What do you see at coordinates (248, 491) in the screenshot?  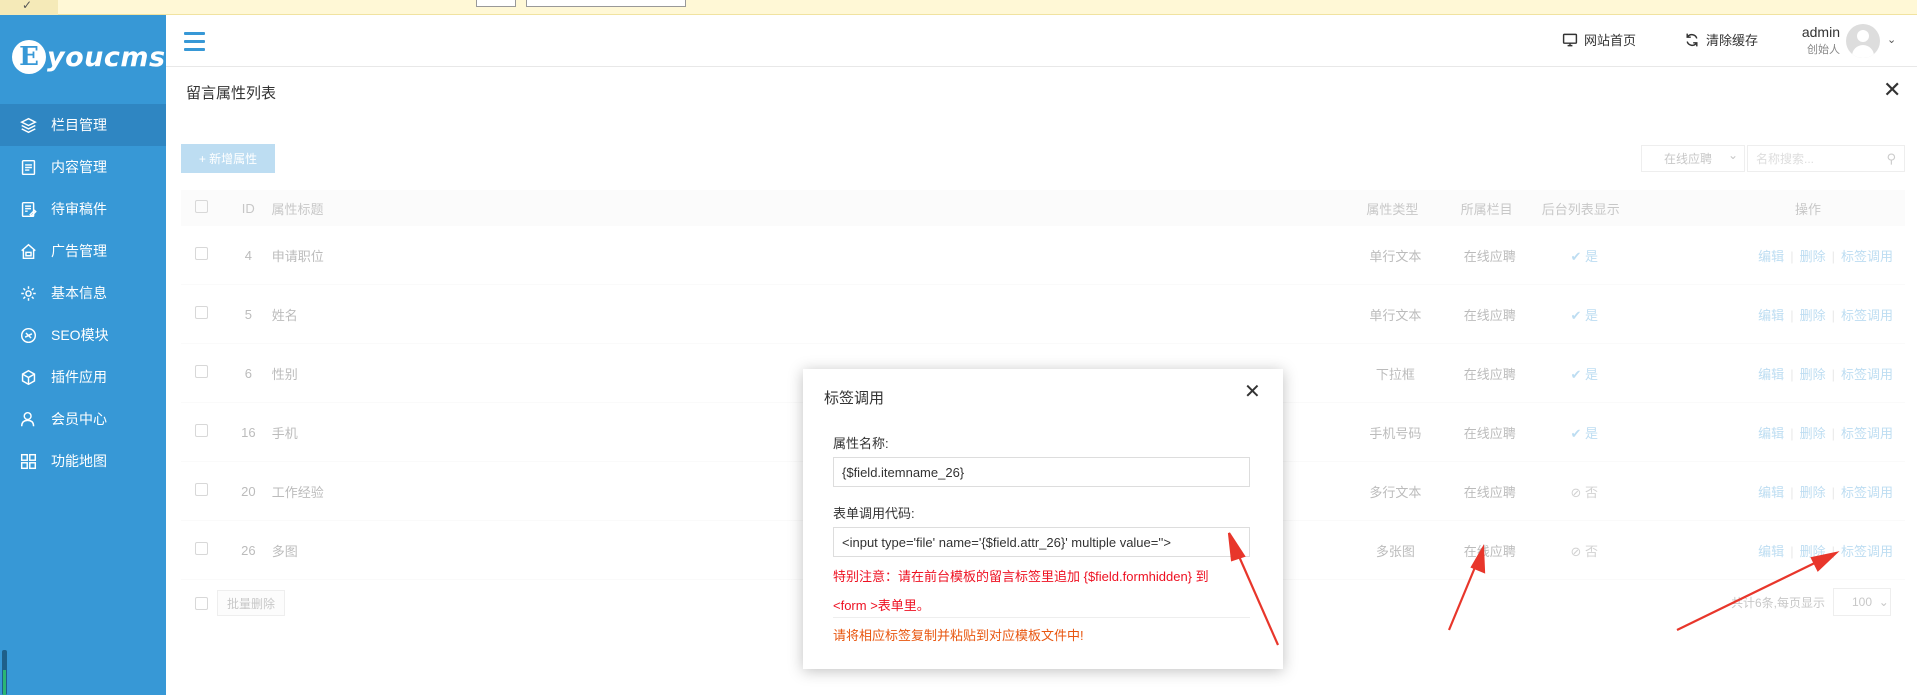 I see `row-id: 20` at bounding box center [248, 491].